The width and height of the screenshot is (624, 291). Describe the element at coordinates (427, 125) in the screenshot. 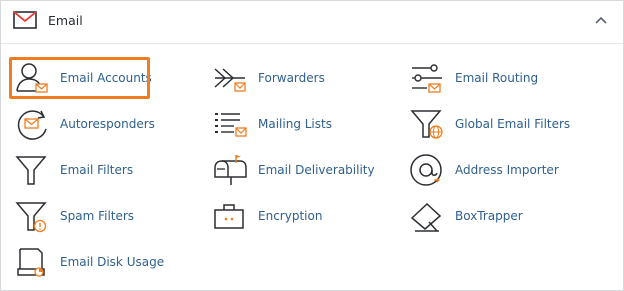

I see `global-filter-icon` at that location.